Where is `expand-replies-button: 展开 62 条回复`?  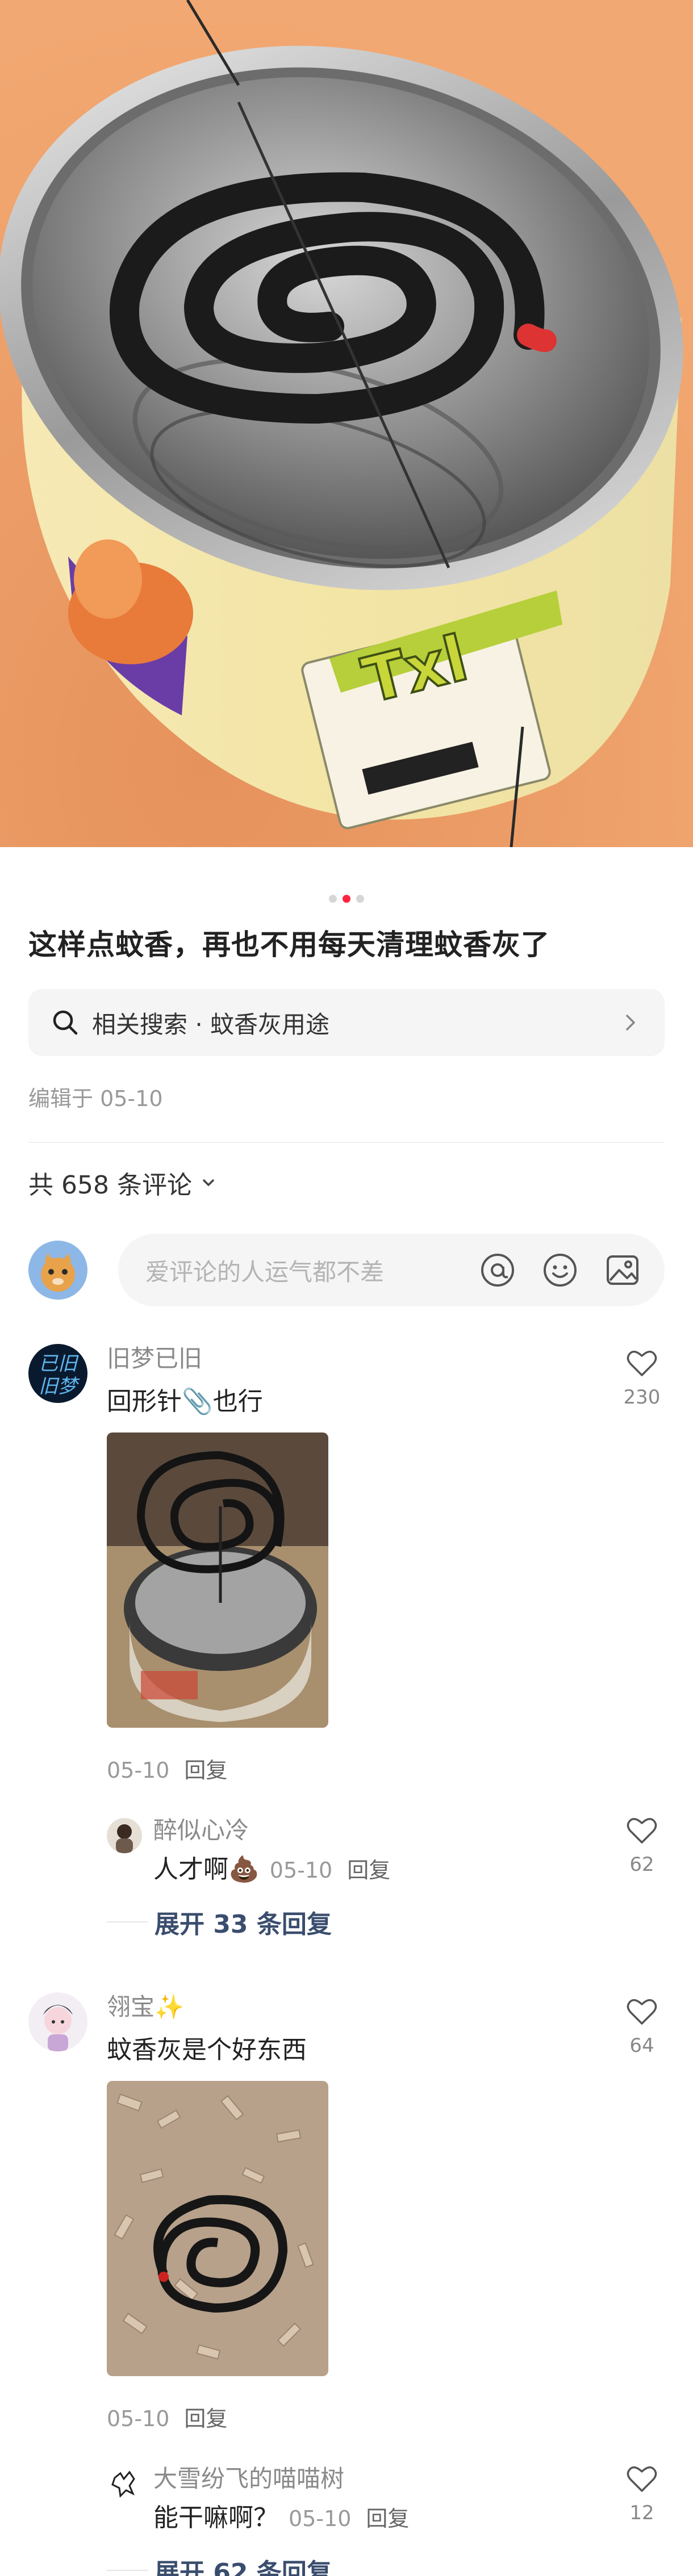 expand-replies-button: 展开 62 条回复 is located at coordinates (400, 2564).